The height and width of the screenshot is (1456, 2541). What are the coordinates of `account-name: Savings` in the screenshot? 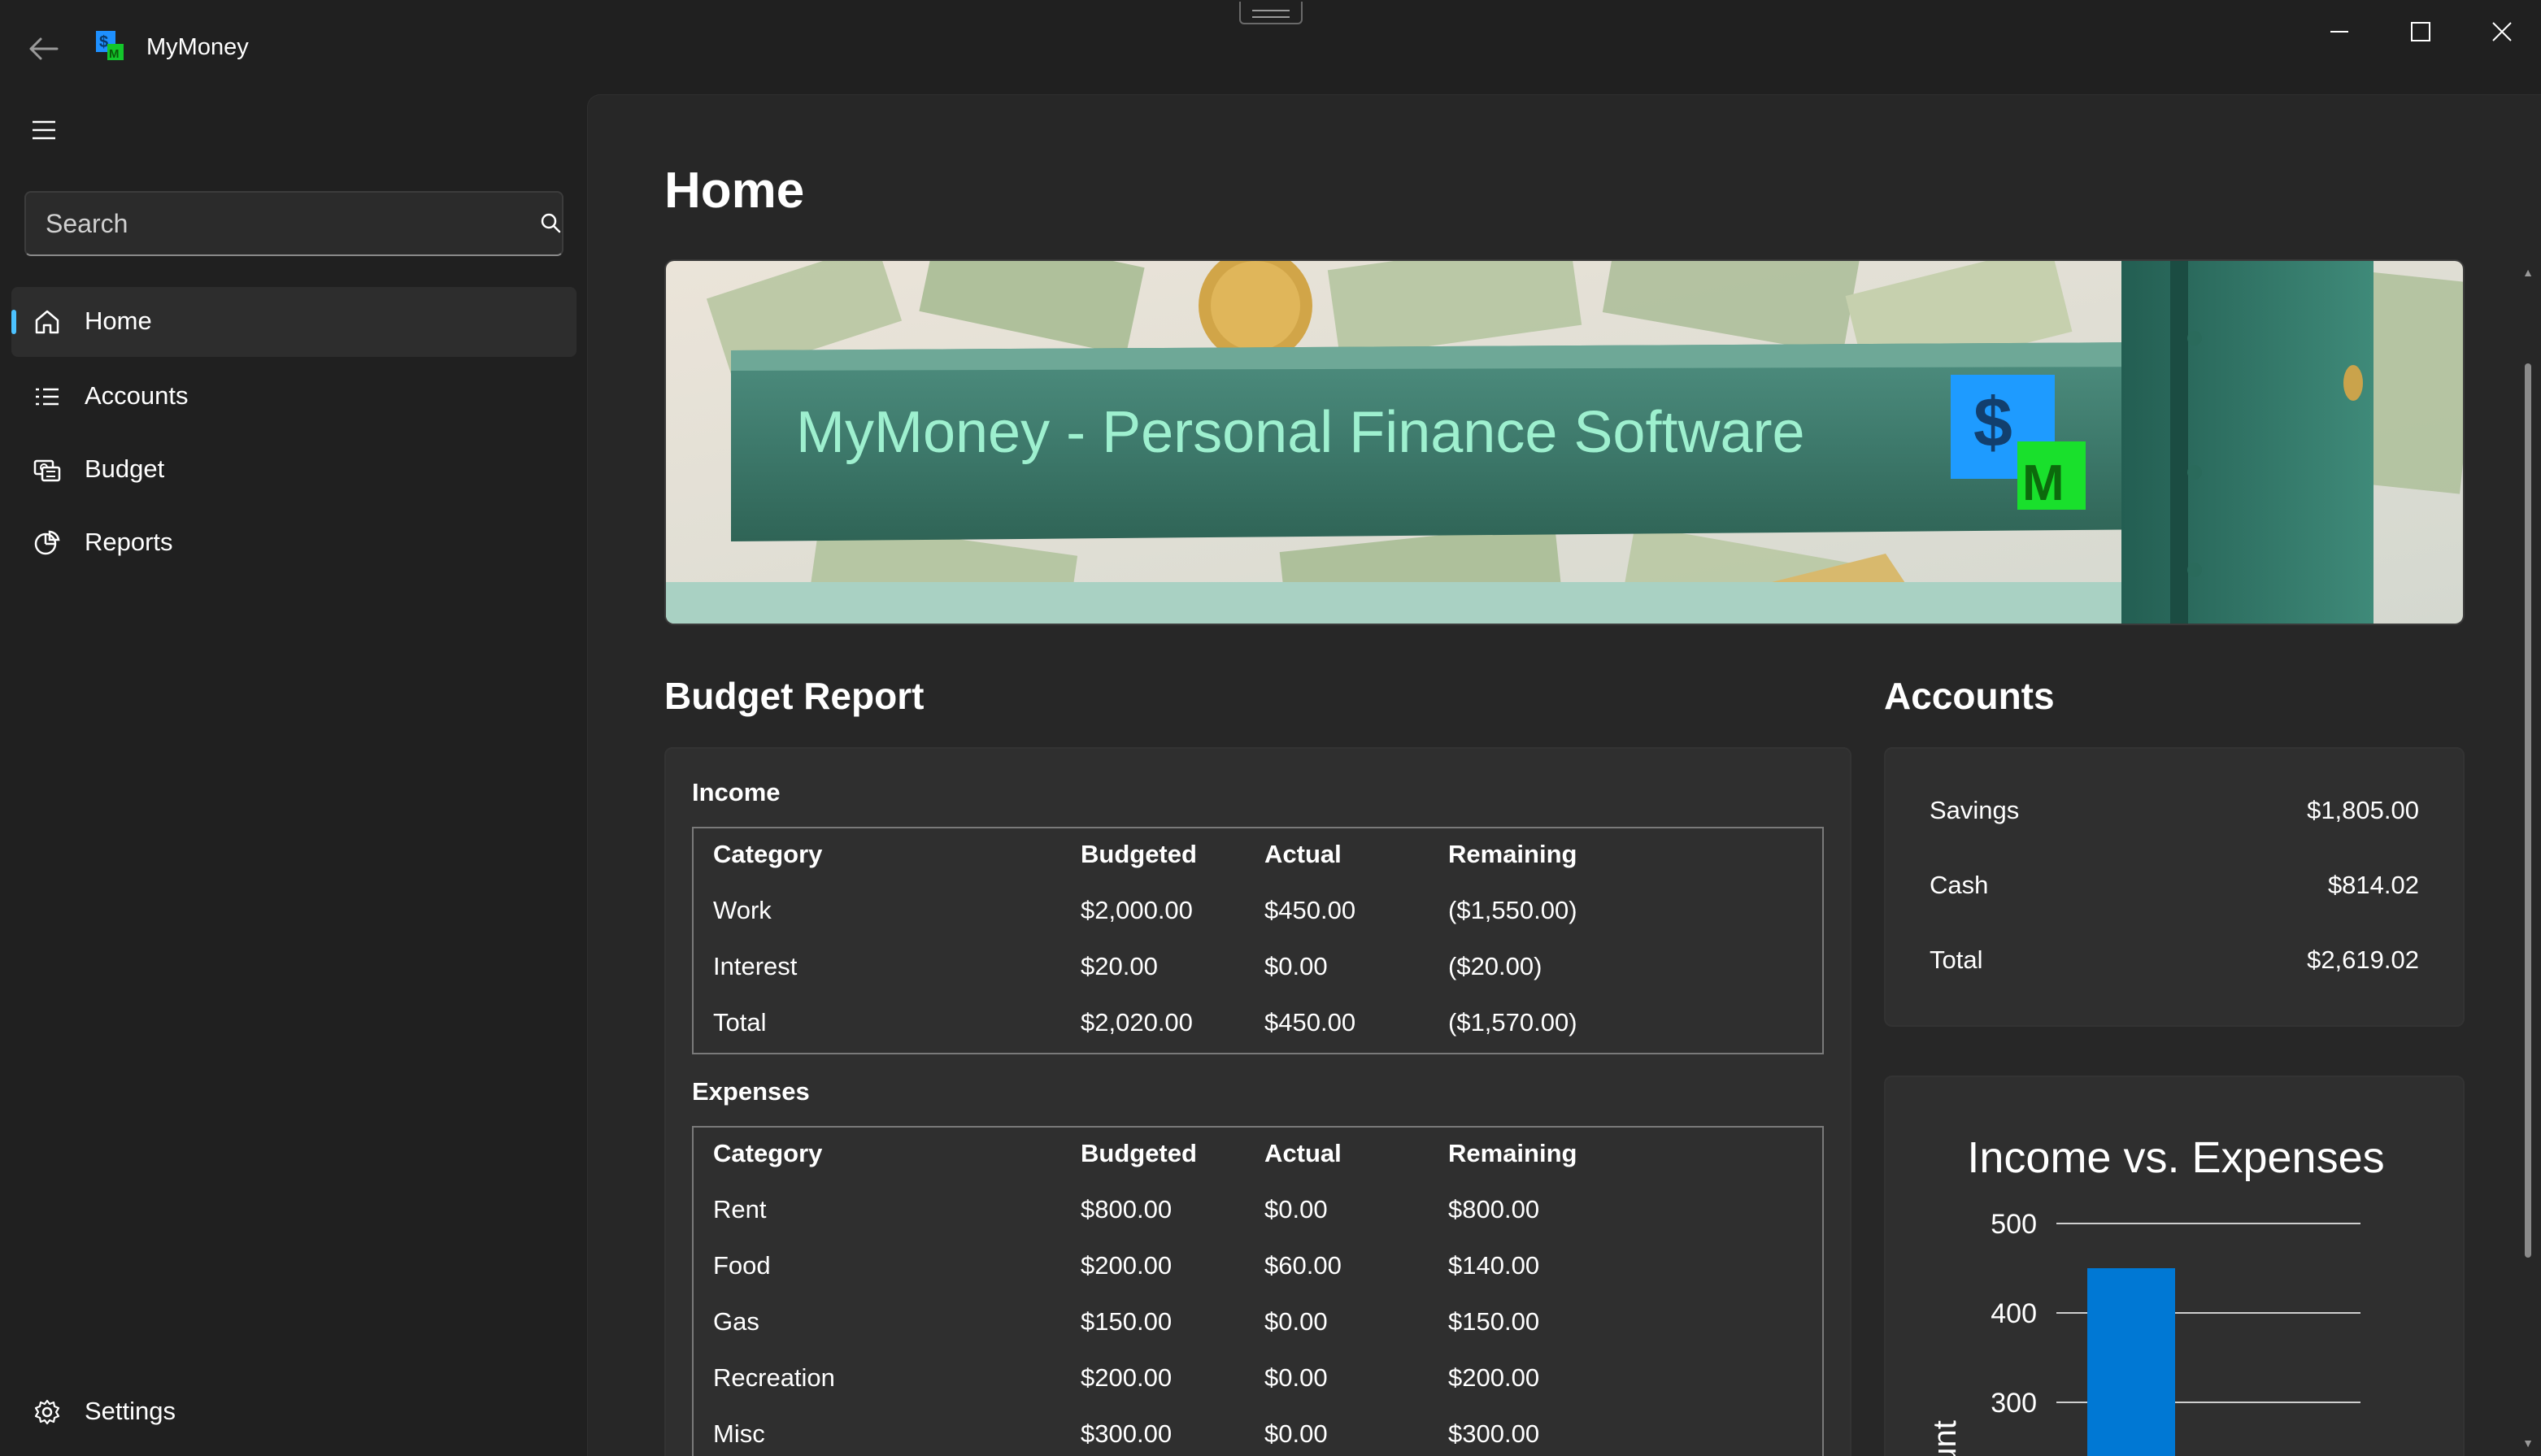 It's located at (1975, 810).